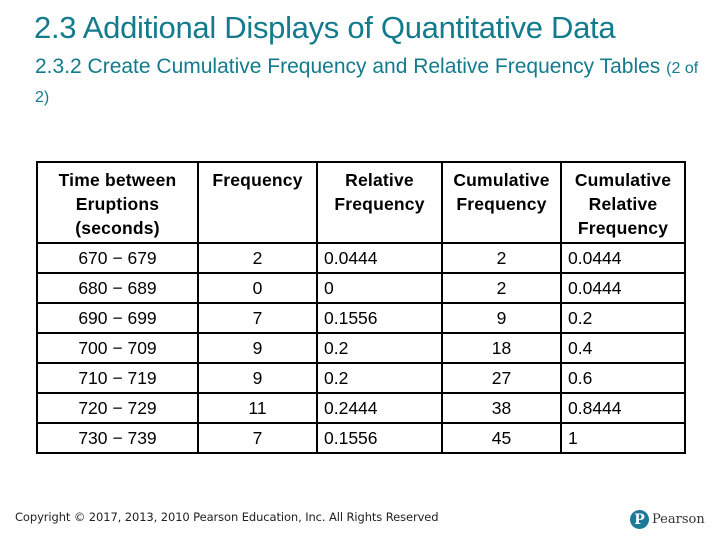  I want to click on pearson-logo: P Pearson, so click(667, 519).